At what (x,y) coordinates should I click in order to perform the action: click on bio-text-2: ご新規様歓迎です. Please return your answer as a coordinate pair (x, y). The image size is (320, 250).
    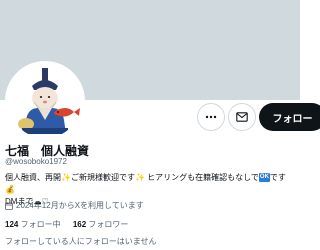
    Looking at the image, I should click on (102, 177).